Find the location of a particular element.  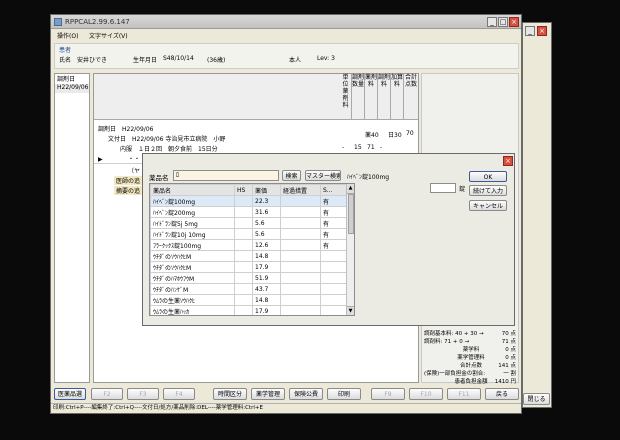

dispense-date-list: 調剤日 H22/09/06 is located at coordinates (72, 228).